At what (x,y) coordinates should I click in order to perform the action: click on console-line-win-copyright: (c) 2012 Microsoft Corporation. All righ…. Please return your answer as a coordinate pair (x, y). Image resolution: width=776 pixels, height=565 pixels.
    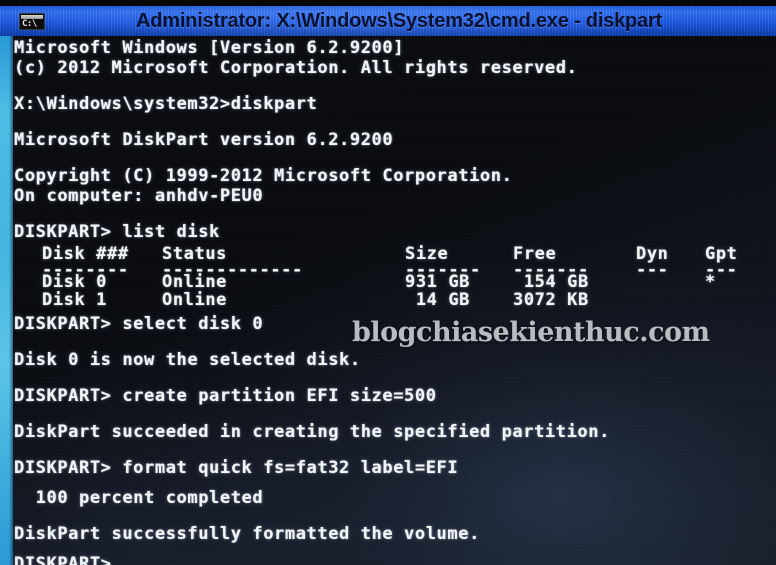
    Looking at the image, I should click on (296, 68).